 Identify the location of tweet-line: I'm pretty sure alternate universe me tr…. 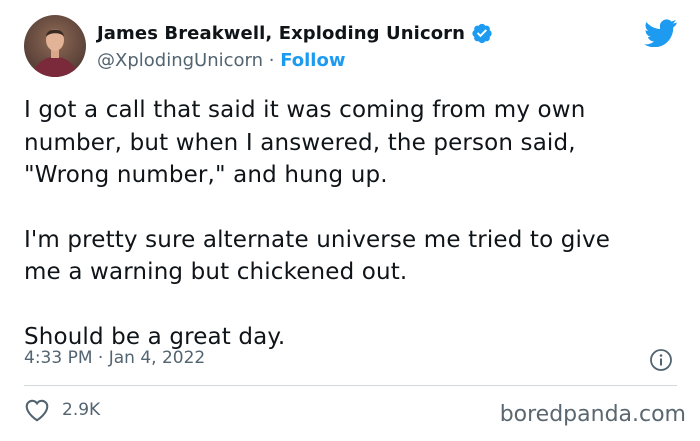
(317, 239).